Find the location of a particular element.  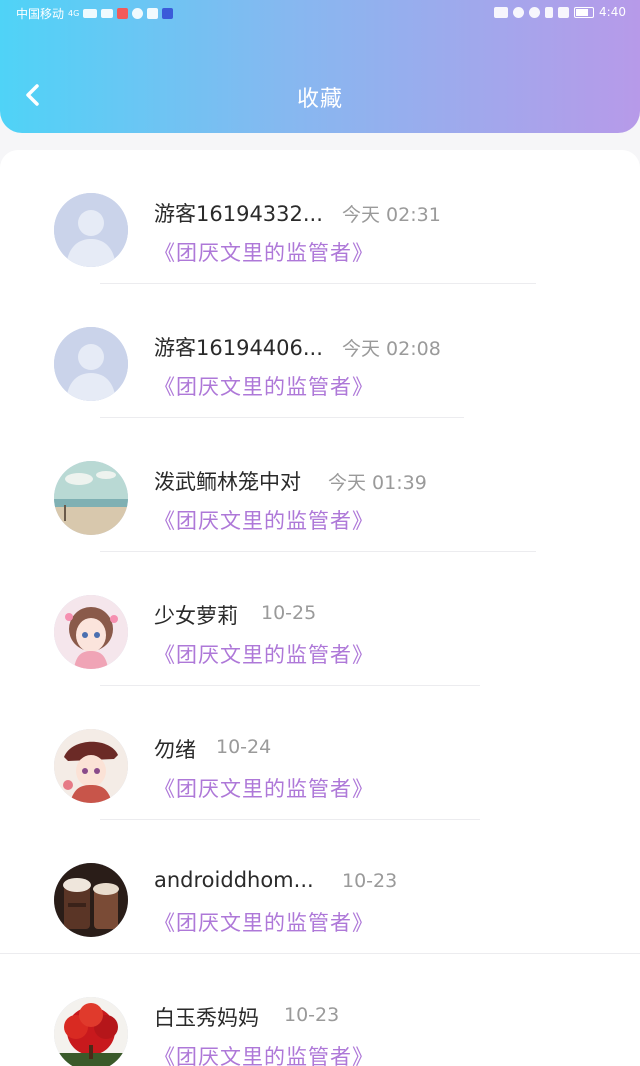

status-bar-right: 4:40 is located at coordinates (560, 12).